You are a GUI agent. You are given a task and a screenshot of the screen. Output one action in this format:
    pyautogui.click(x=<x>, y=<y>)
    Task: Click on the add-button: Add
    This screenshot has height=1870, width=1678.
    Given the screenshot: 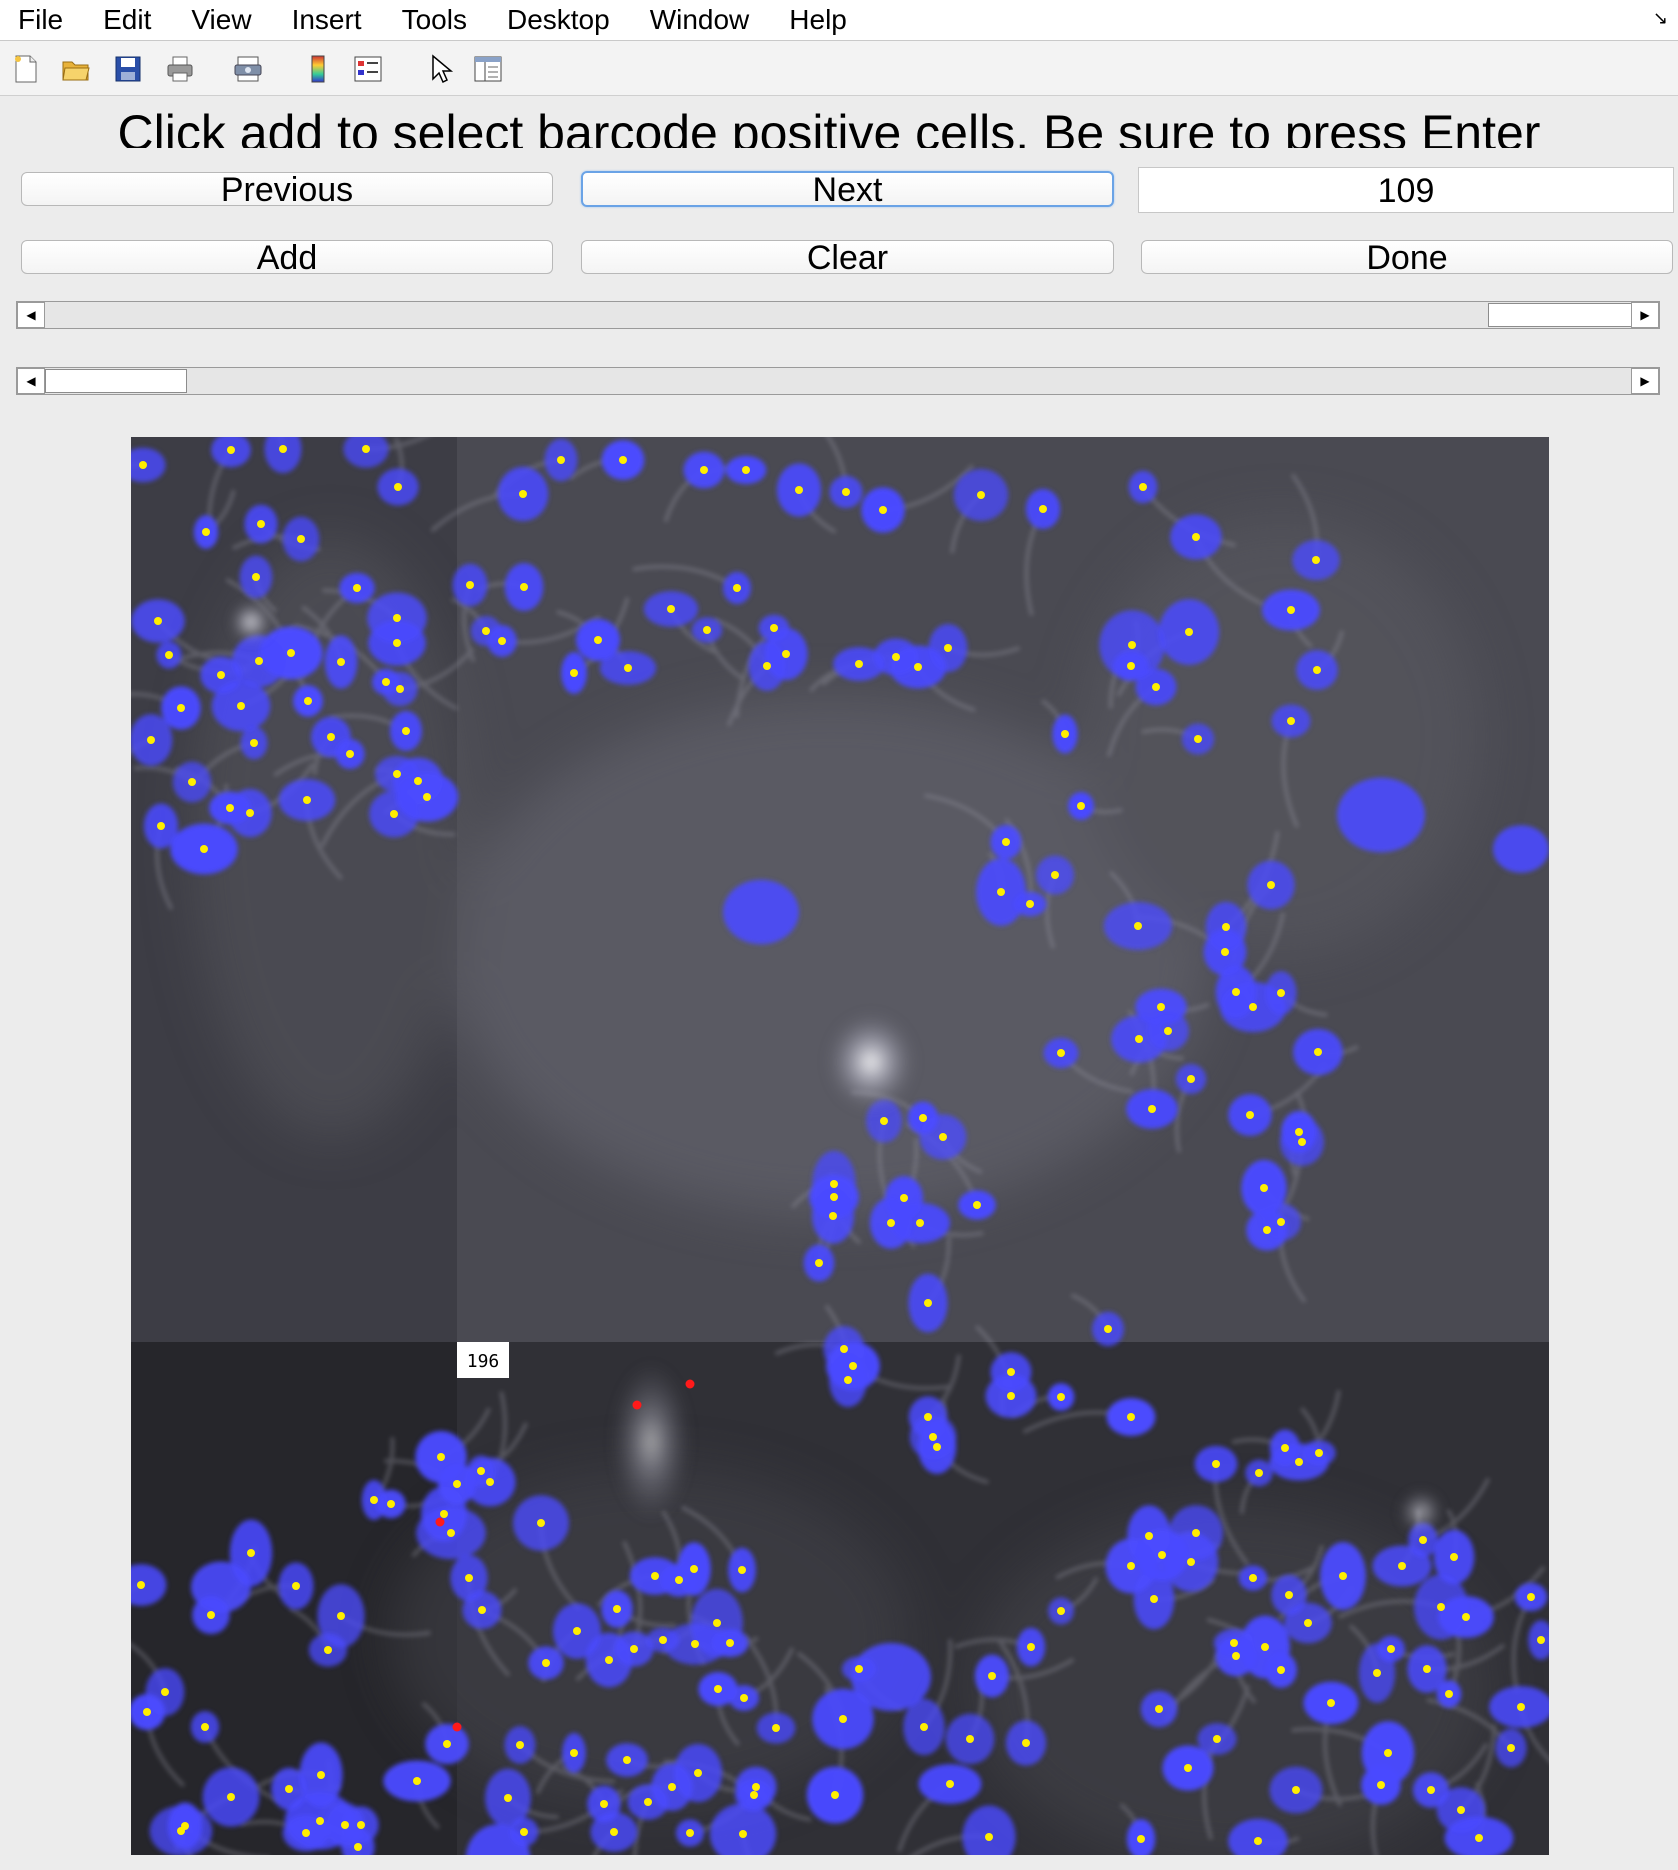 What is the action you would take?
    pyautogui.click(x=287, y=257)
    